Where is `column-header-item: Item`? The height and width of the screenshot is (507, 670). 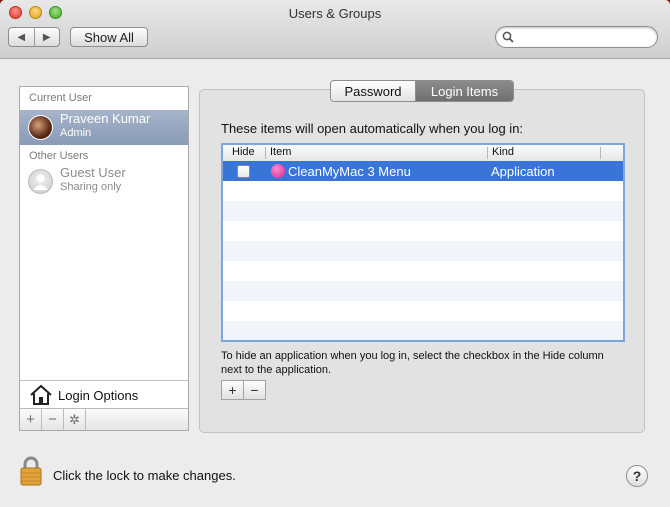
column-header-item: Item is located at coordinates (280, 152).